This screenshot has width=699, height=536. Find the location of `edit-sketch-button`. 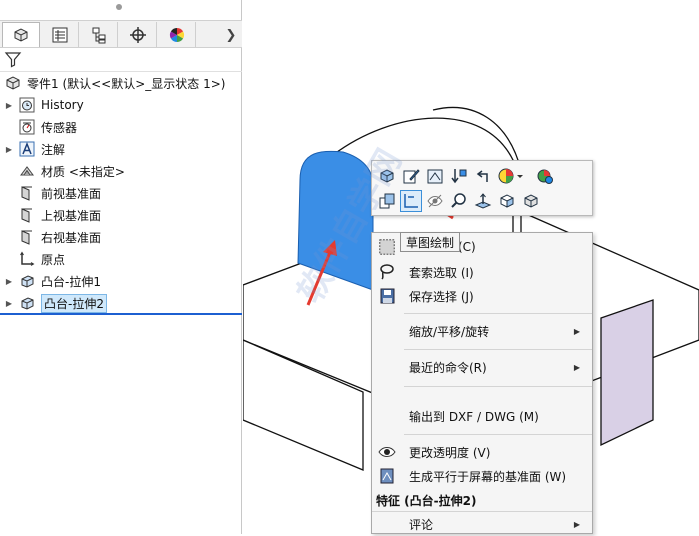

edit-sketch-button is located at coordinates (435, 176).